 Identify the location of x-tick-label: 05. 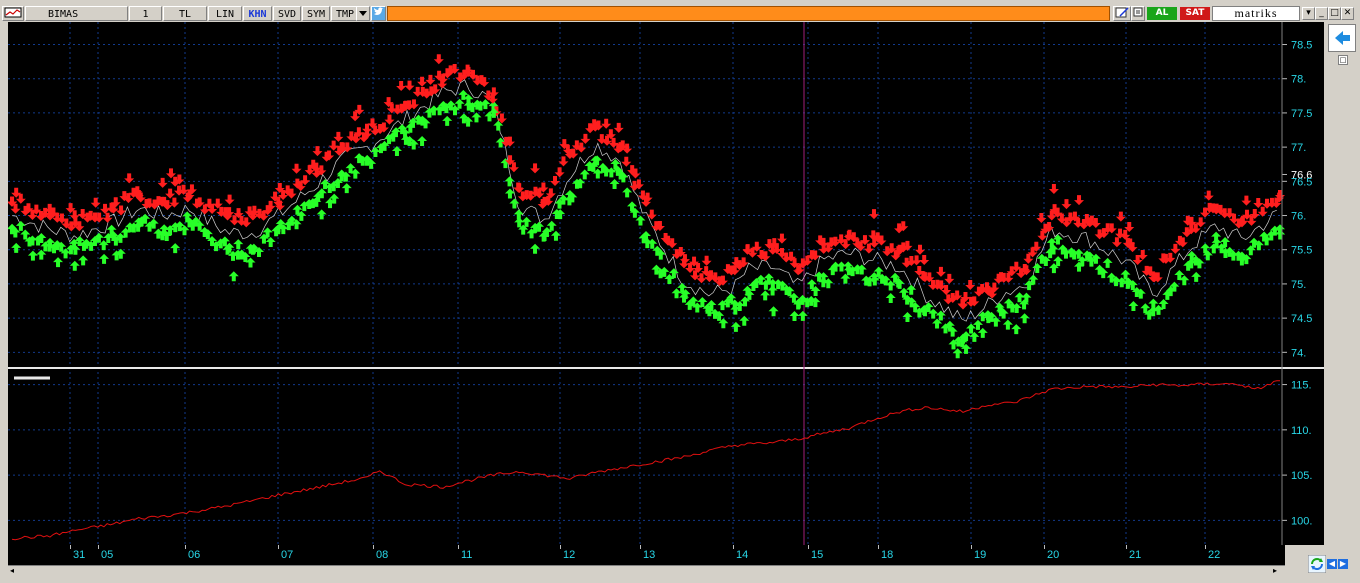
(107, 555).